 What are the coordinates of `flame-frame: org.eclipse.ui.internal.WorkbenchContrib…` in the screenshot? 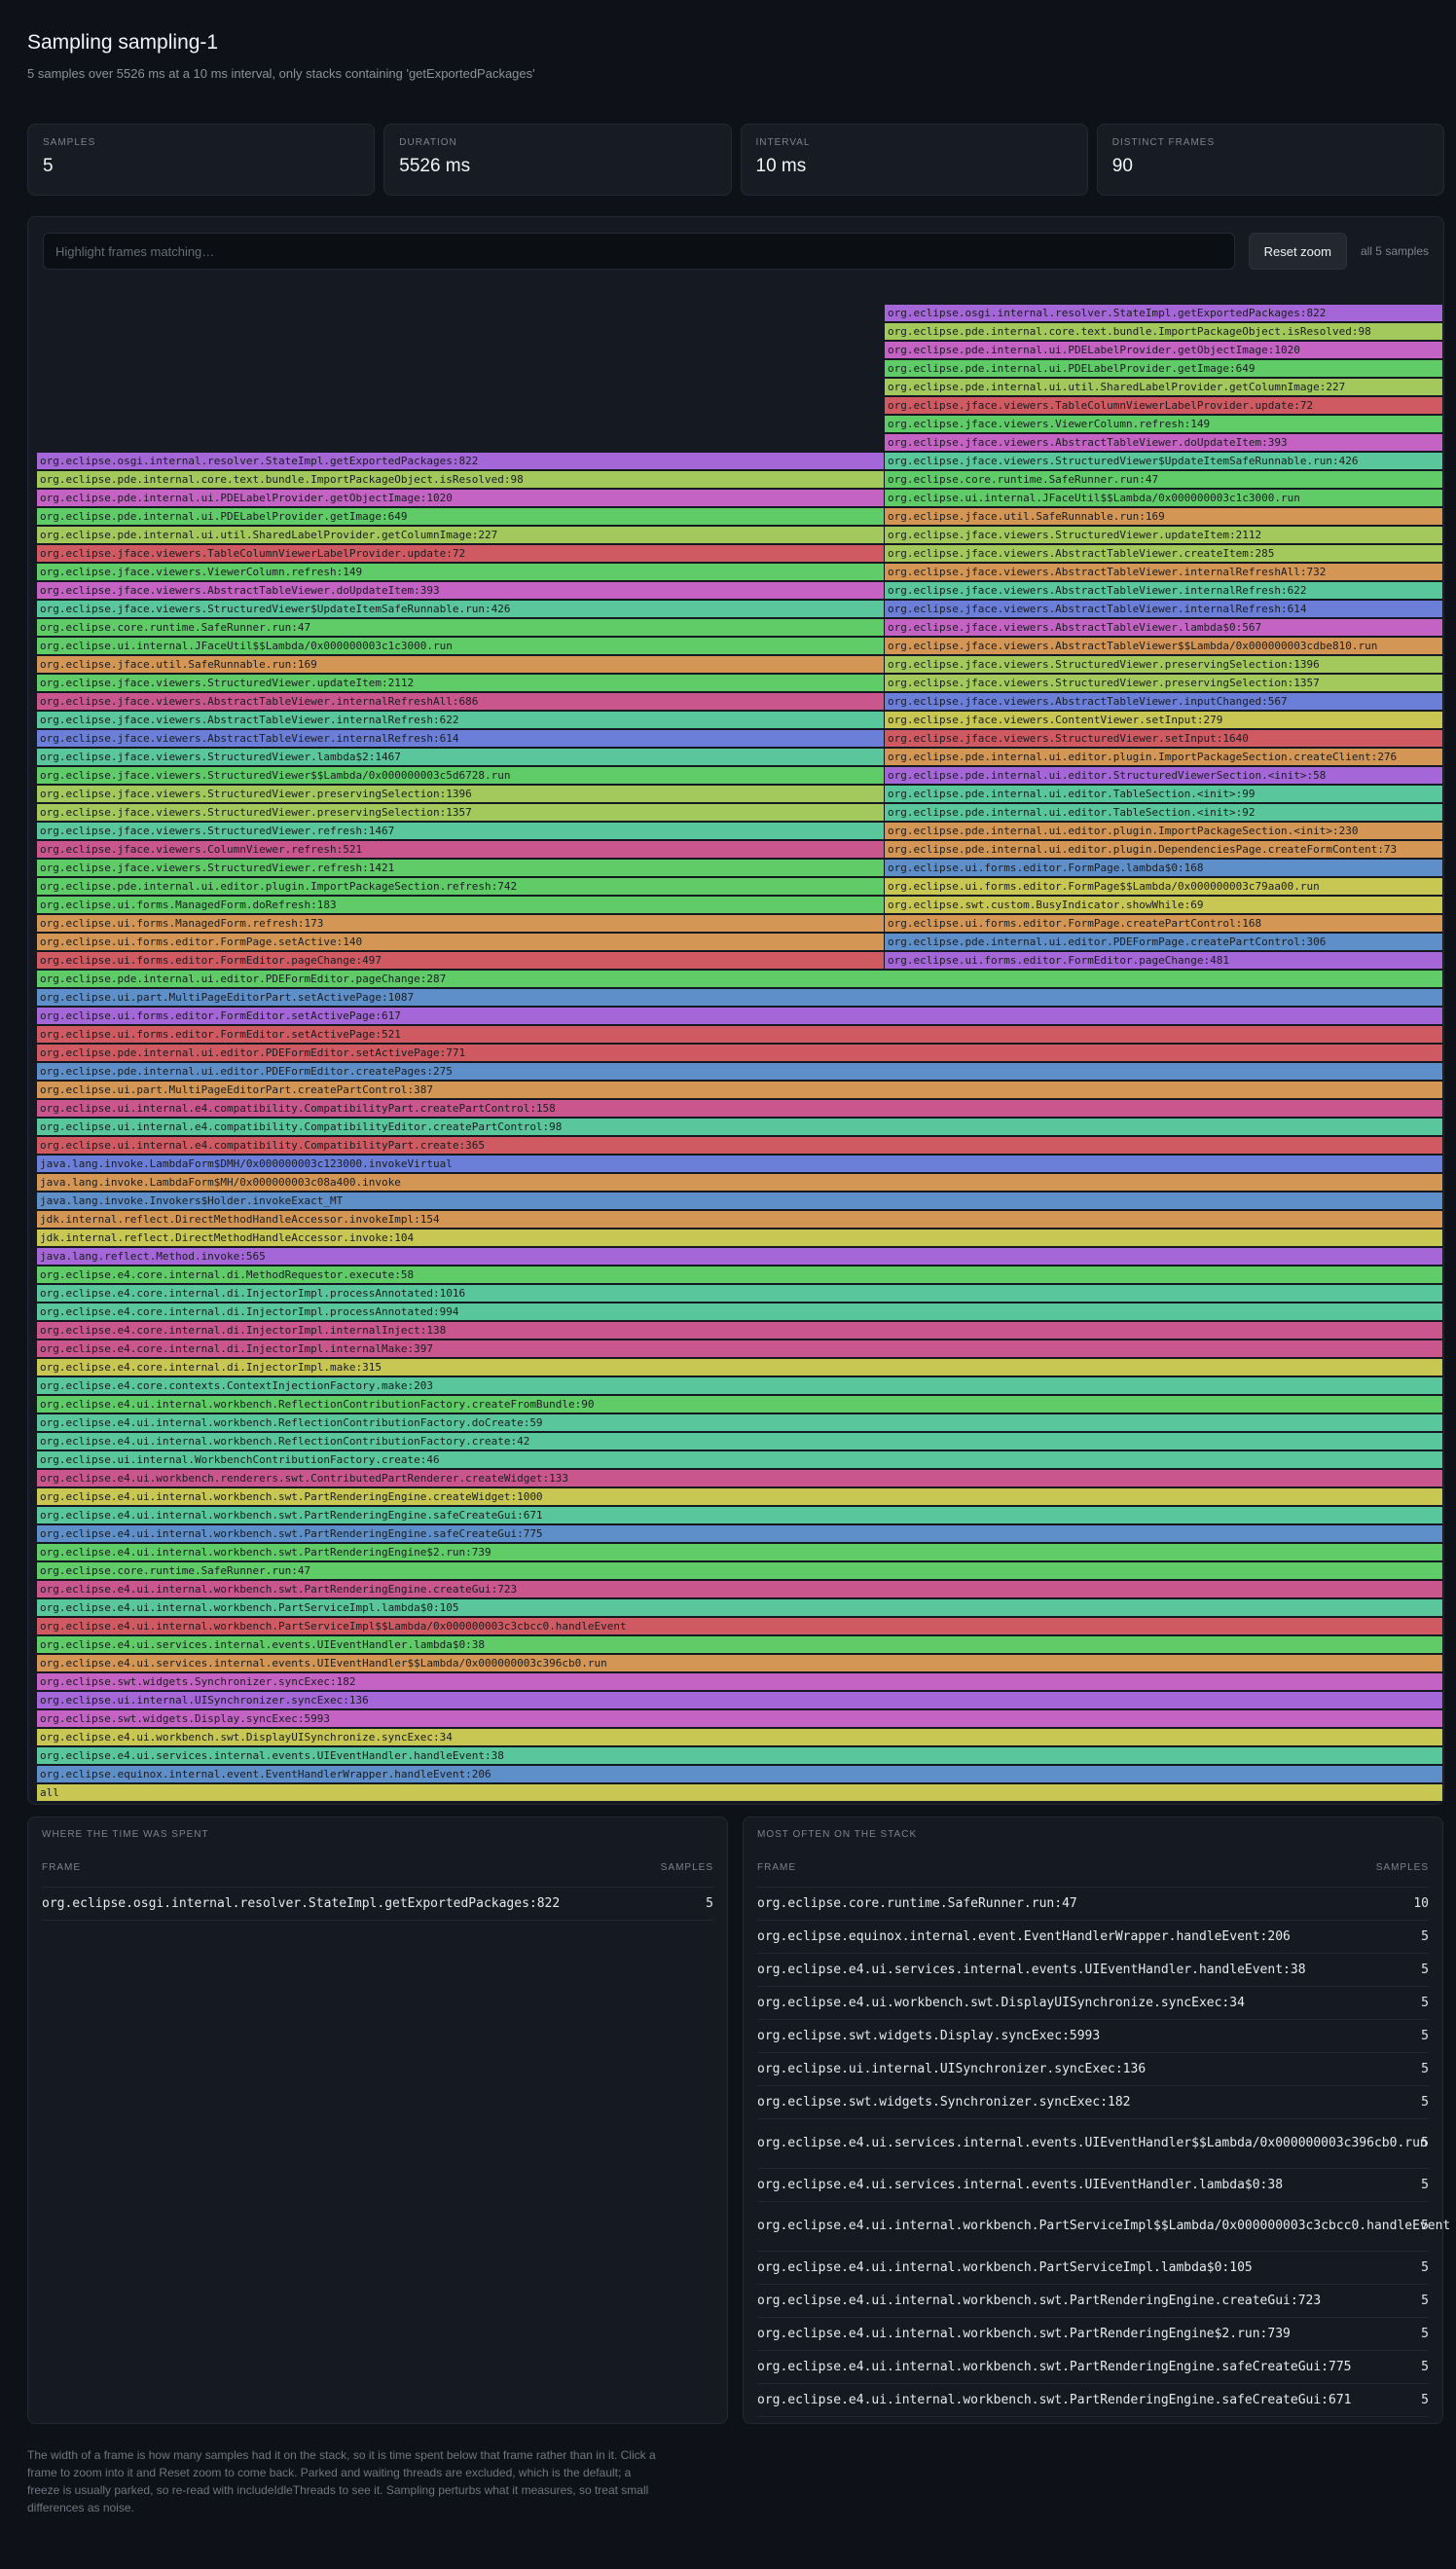 It's located at (740, 1459).